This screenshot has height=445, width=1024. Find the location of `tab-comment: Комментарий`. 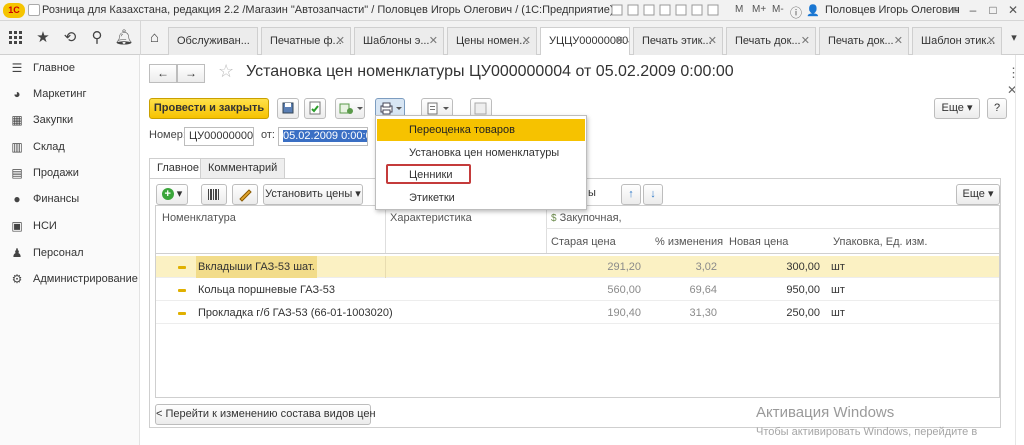

tab-comment: Комментарий is located at coordinates (243, 168).